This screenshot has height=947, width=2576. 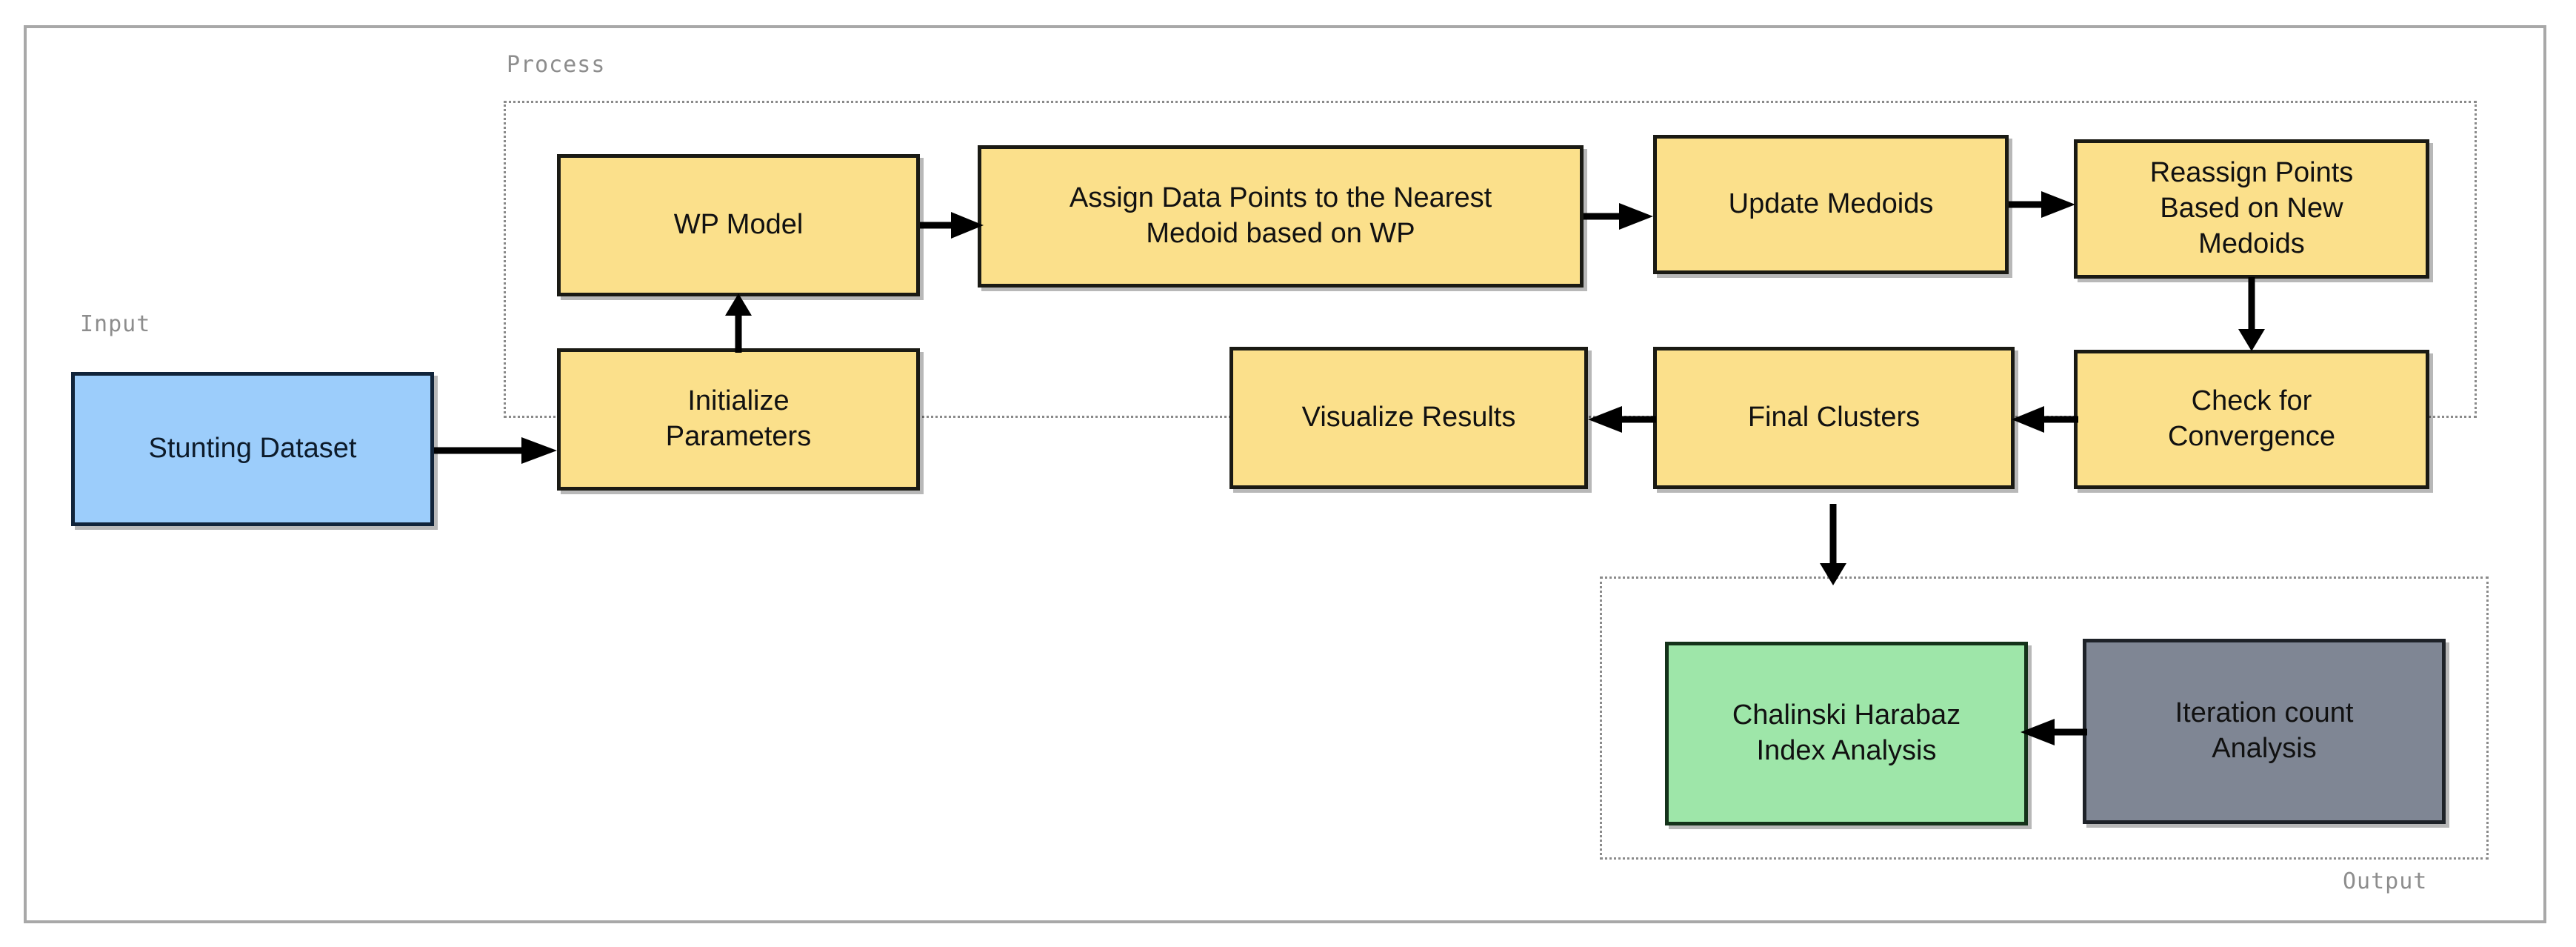 What do you see at coordinates (497, 451) in the screenshot?
I see `arrow-dataset-to-wp-model` at bounding box center [497, 451].